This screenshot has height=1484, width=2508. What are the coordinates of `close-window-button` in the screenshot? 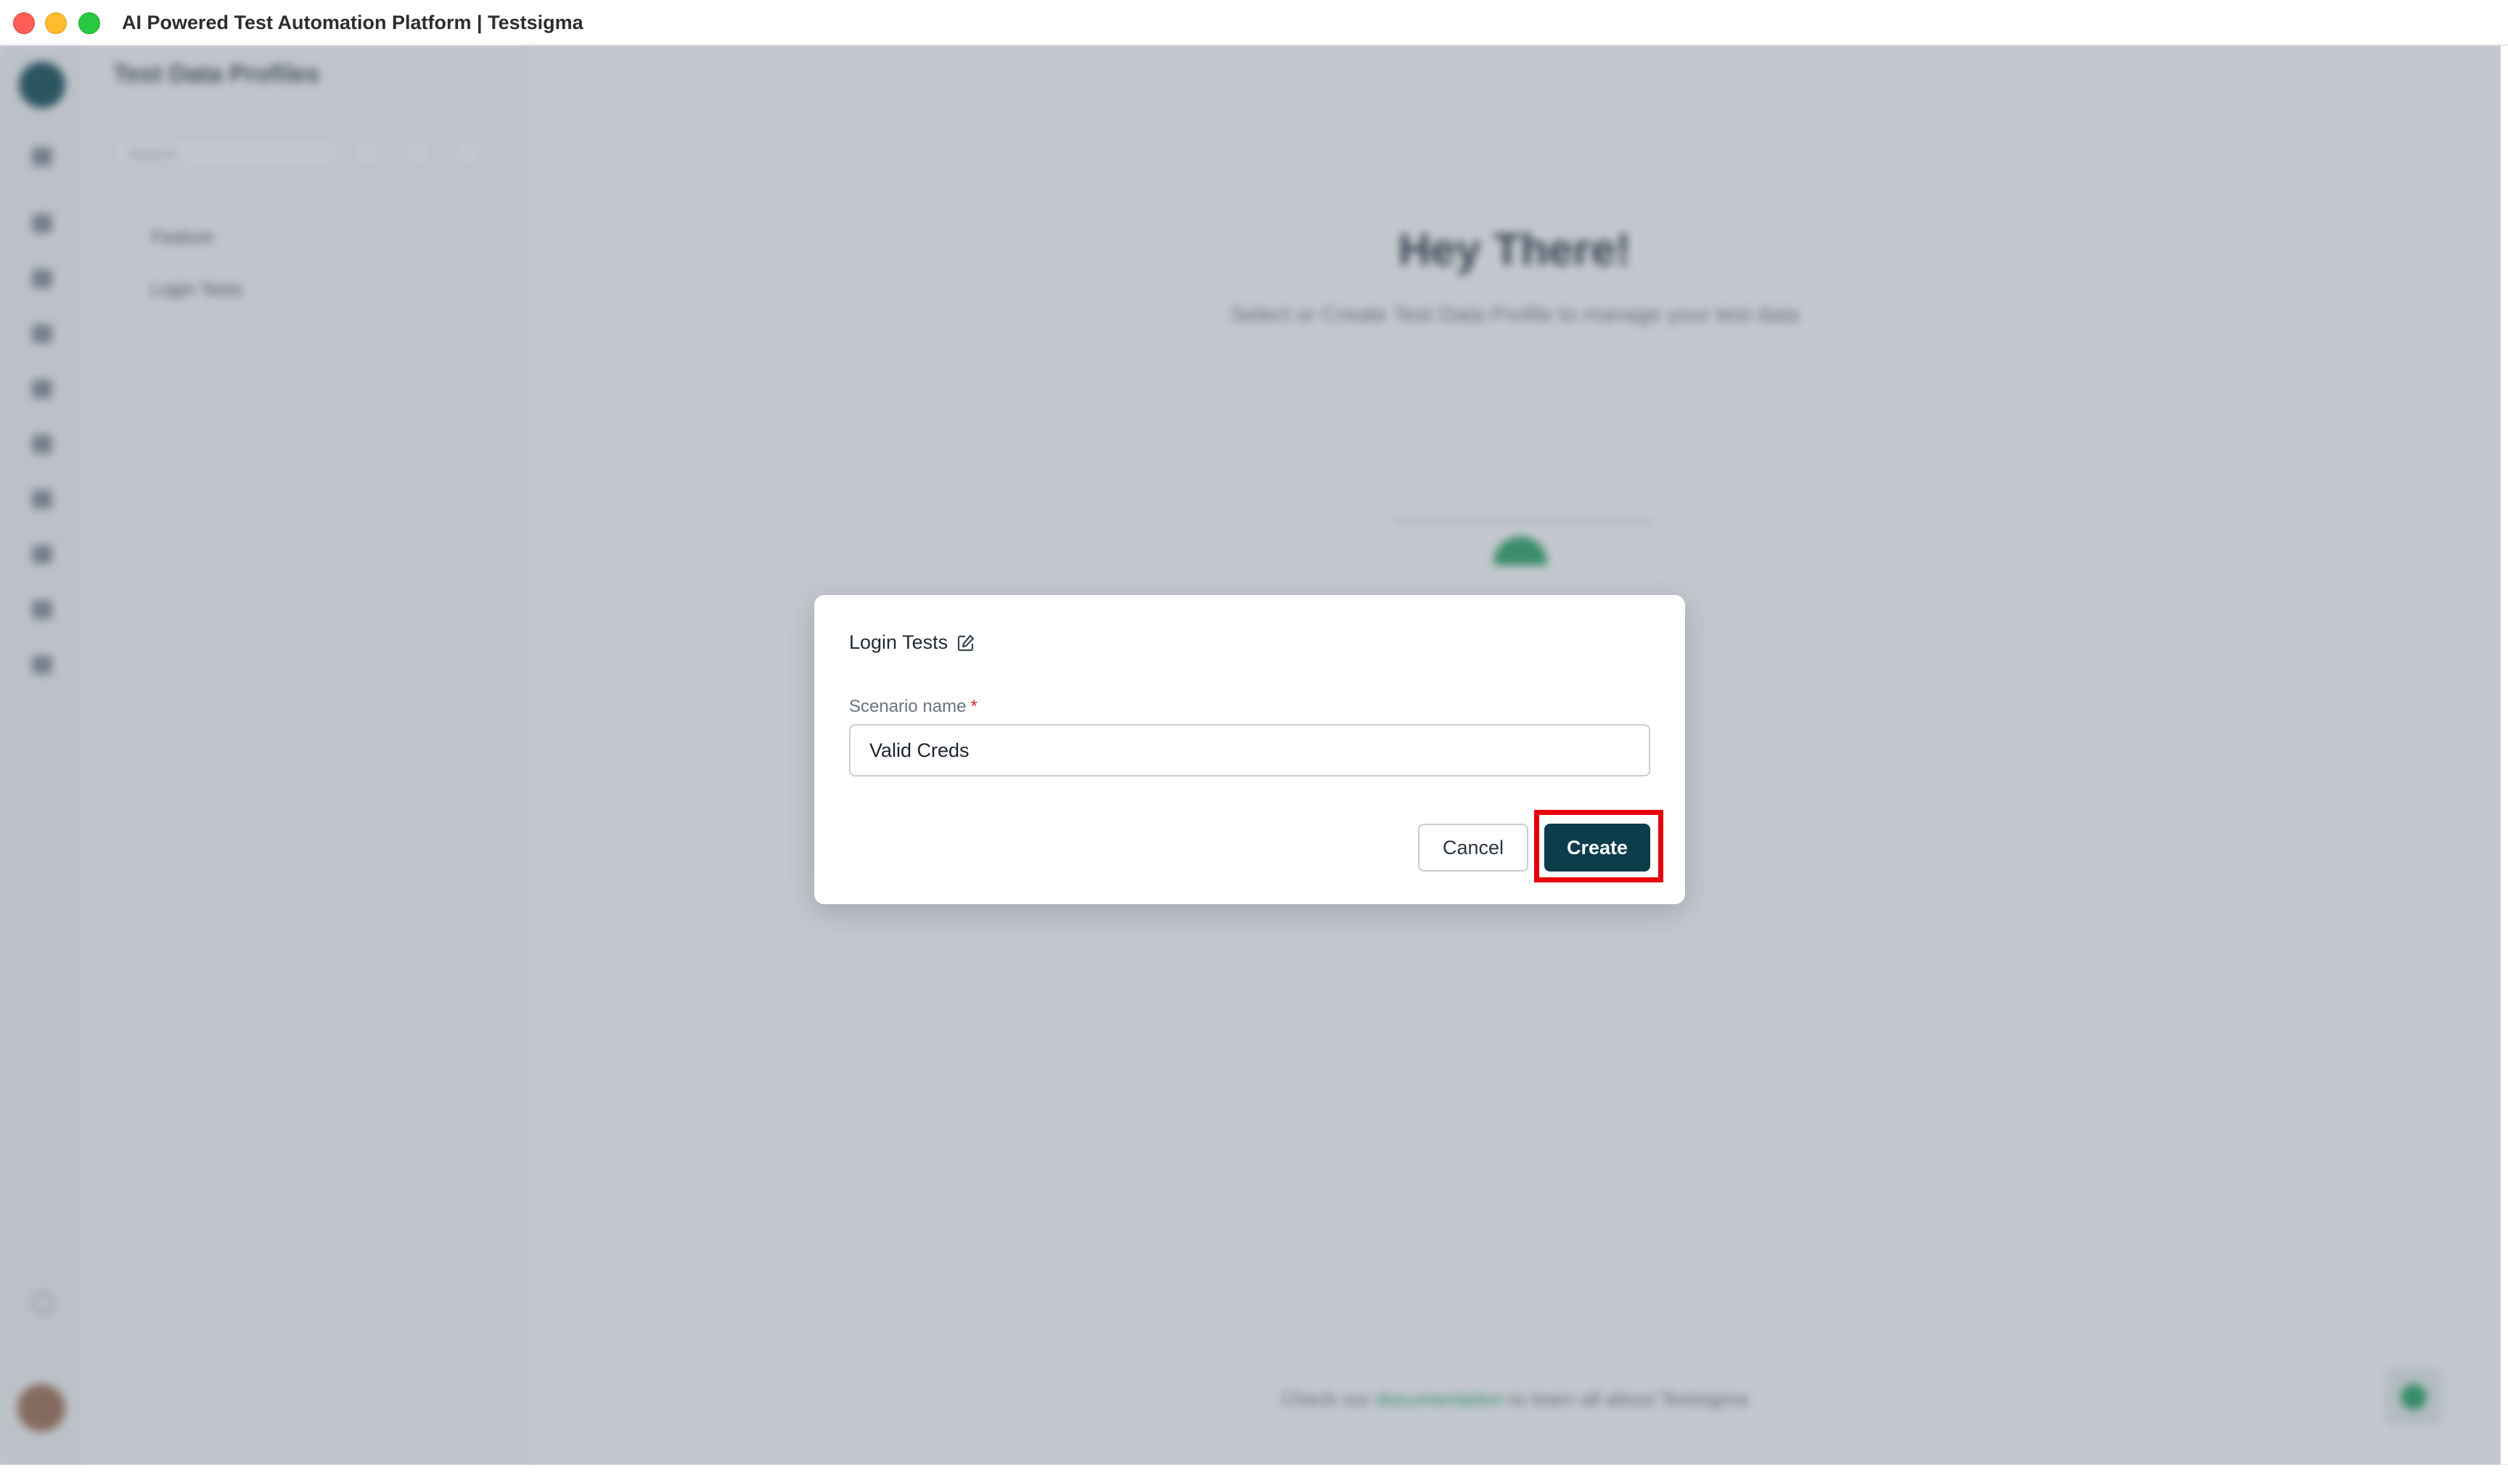 It's located at (24, 23).